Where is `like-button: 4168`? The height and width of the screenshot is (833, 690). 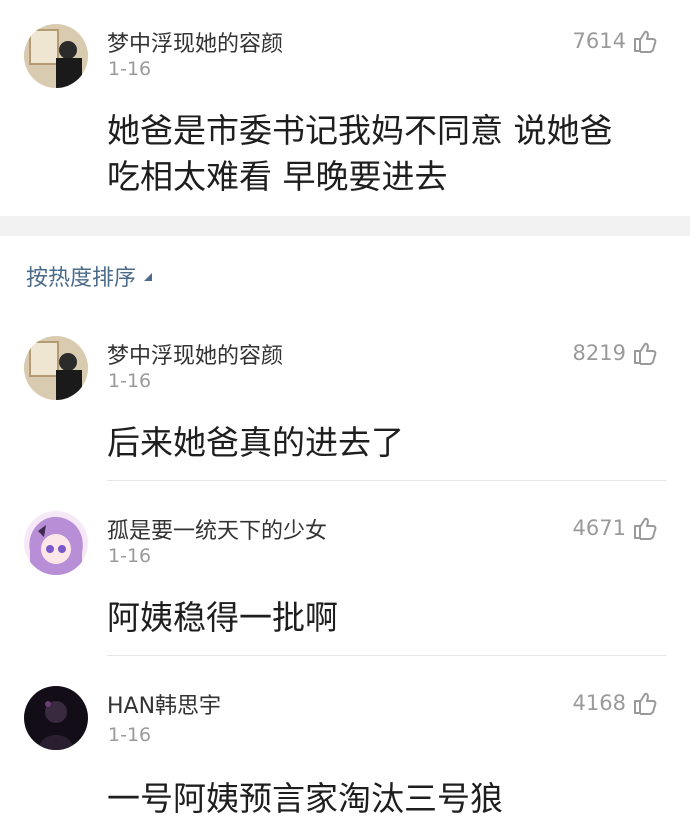 like-button: 4168 is located at coordinates (615, 703).